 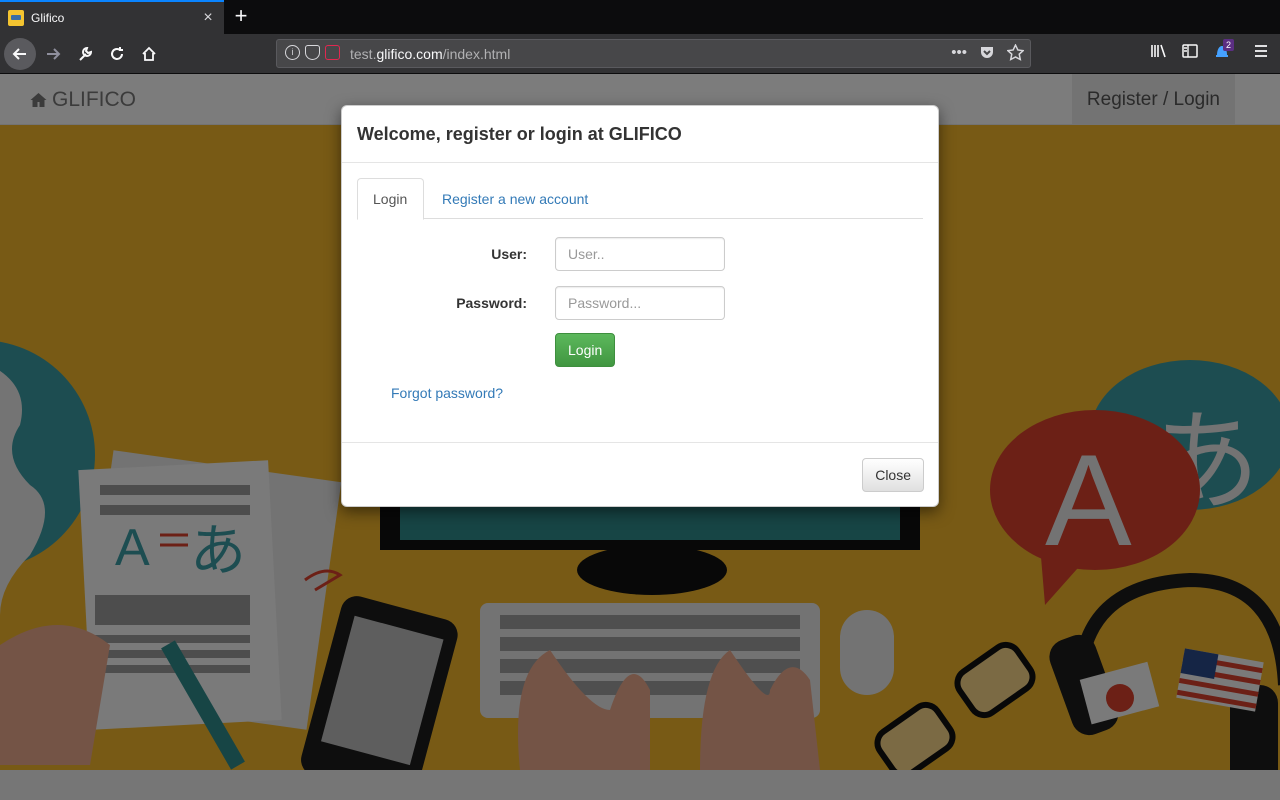 I want to click on reload-button, so click(x=117, y=54).